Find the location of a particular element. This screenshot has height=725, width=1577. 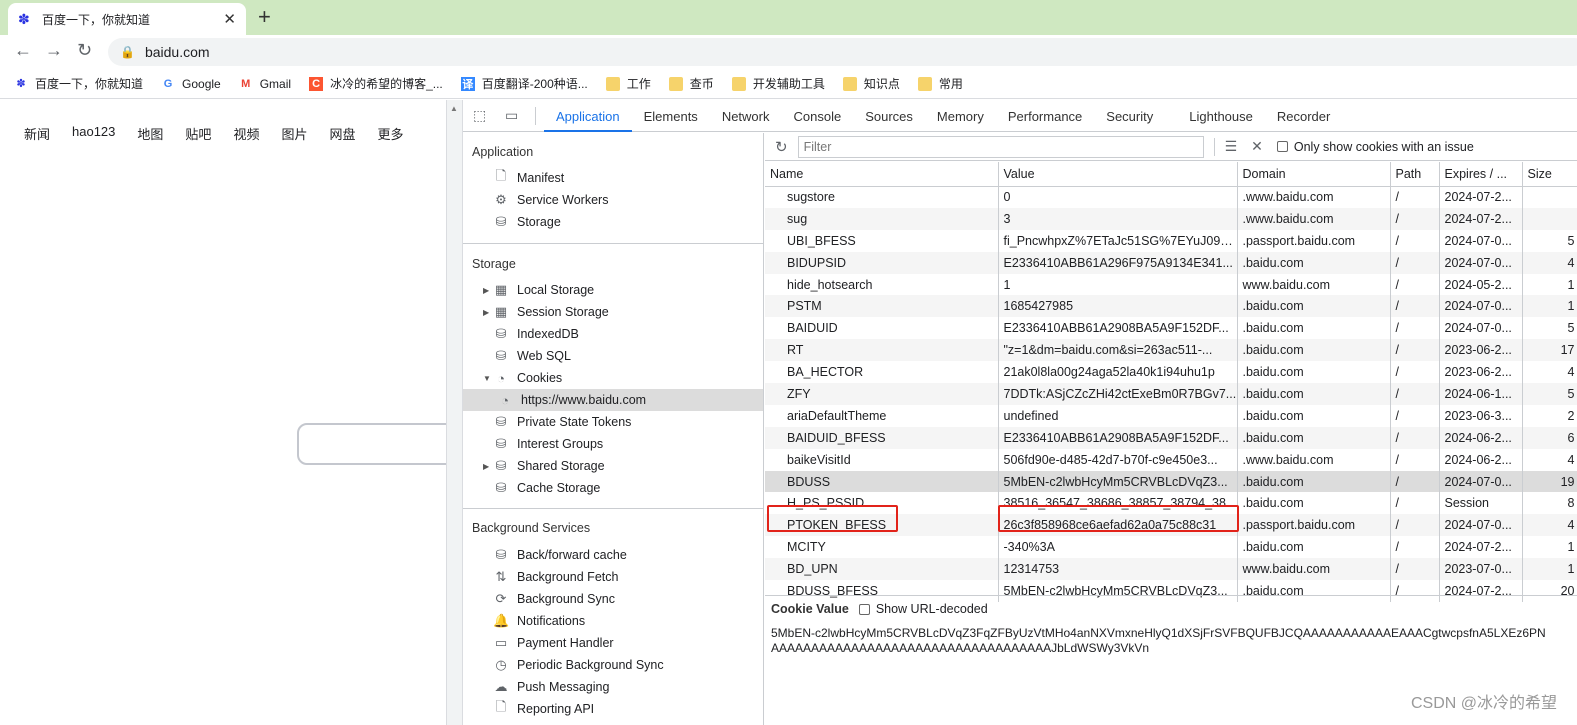

cookie-name-cell: ariaDefaultTheme is located at coordinates (882, 415).